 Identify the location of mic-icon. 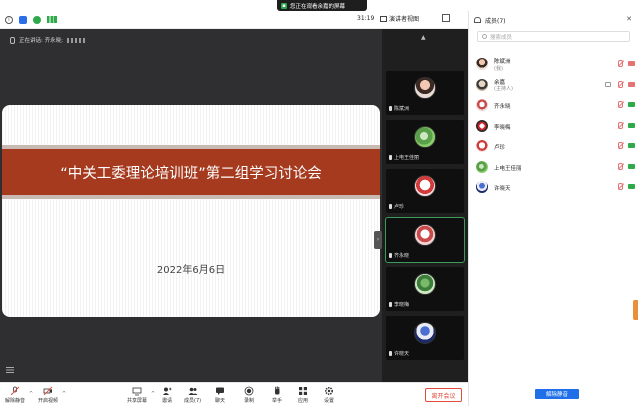
(390, 206).